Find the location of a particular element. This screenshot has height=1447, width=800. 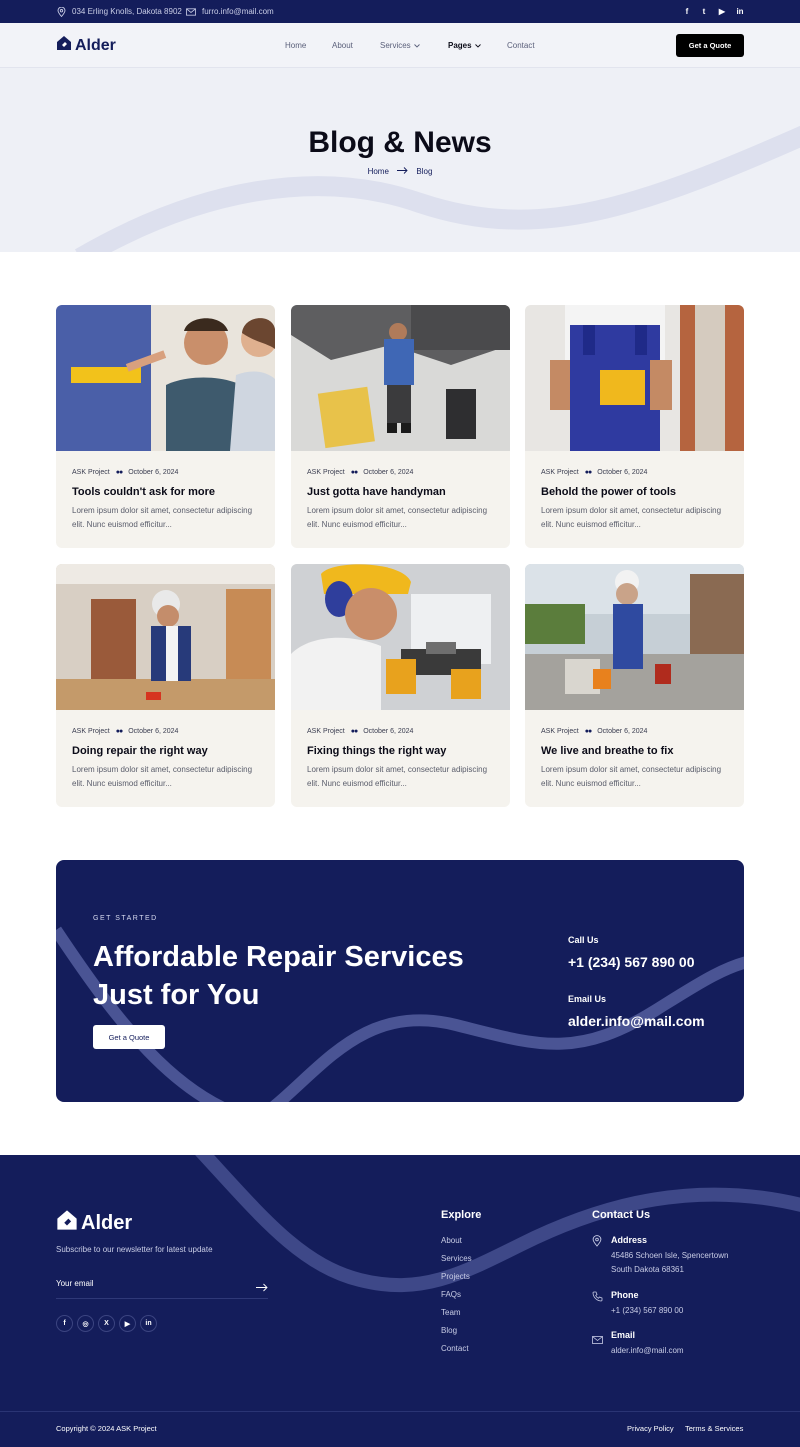

footer-brand-logo: Alder is located at coordinates (94, 1223).